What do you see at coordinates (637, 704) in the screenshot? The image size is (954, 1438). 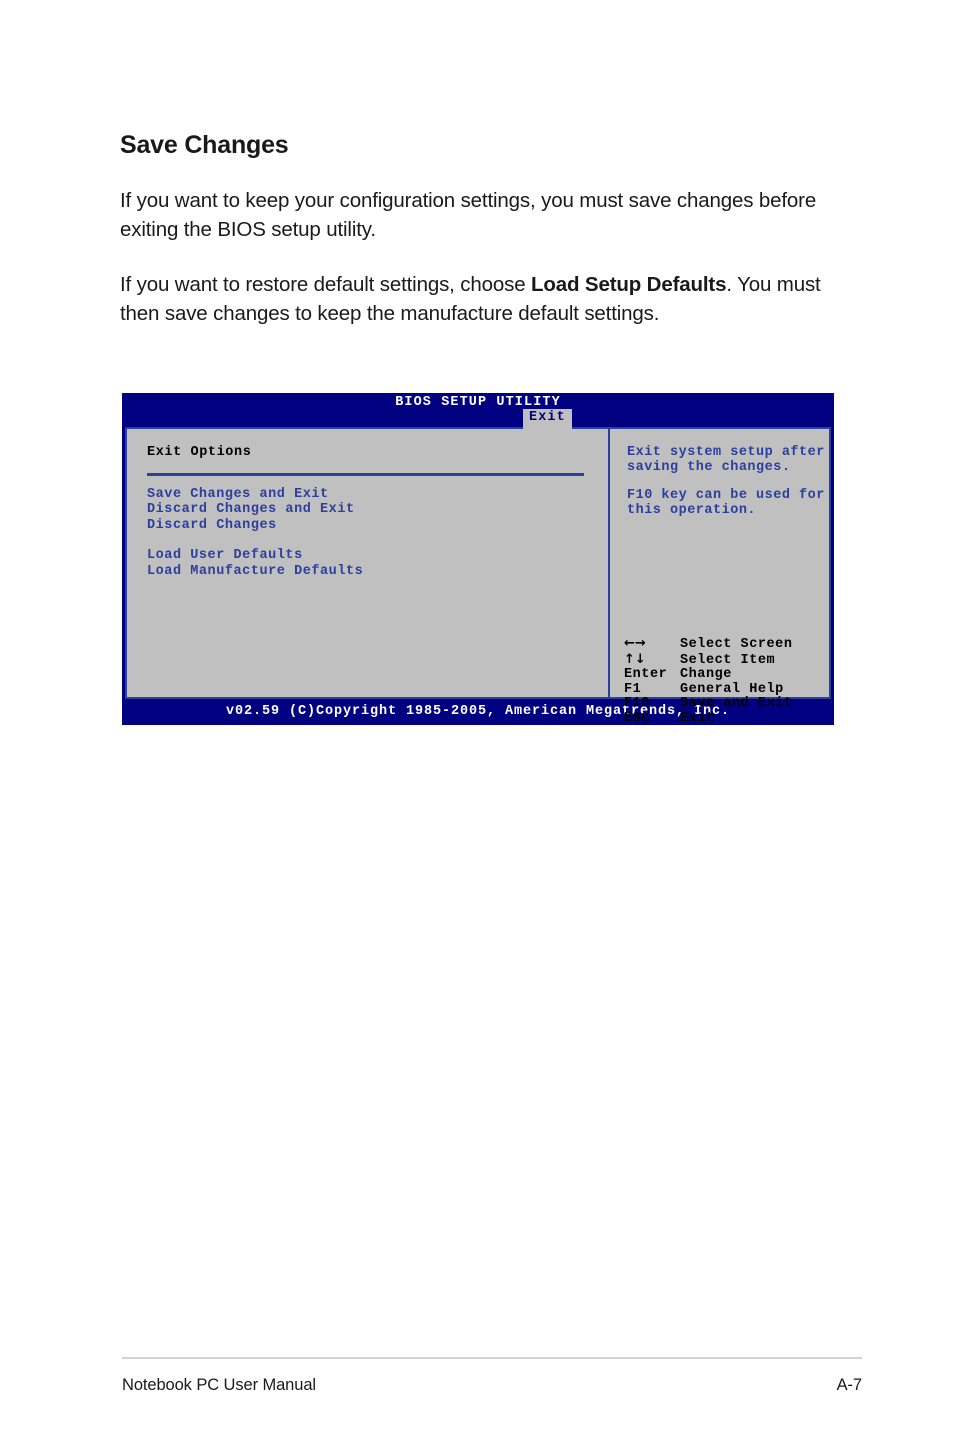 I see `legend-key-f10: F10` at bounding box center [637, 704].